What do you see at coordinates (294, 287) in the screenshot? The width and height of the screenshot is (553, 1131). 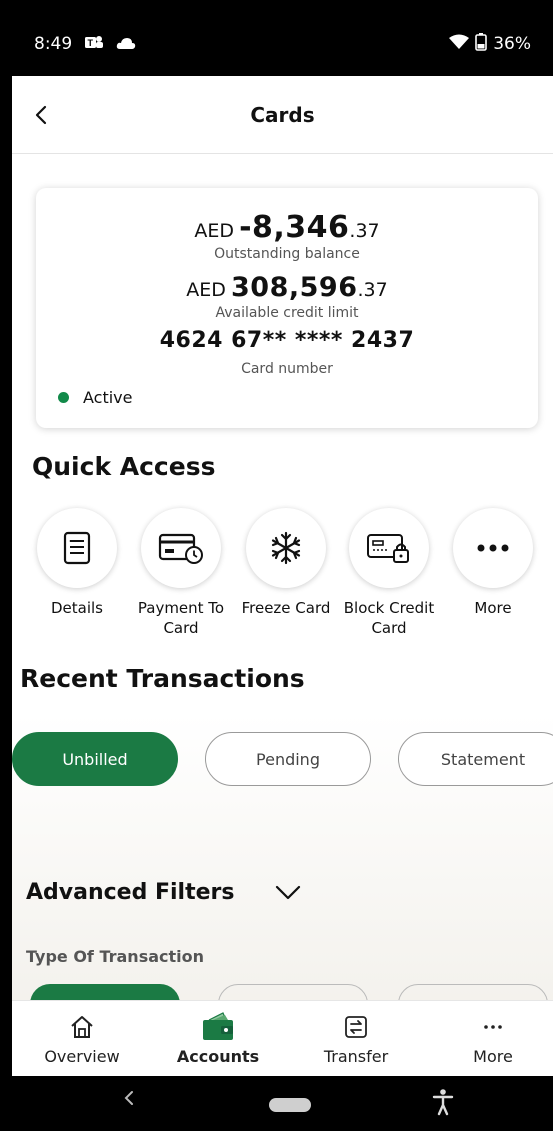 I see `amount-whole: 308,596` at bounding box center [294, 287].